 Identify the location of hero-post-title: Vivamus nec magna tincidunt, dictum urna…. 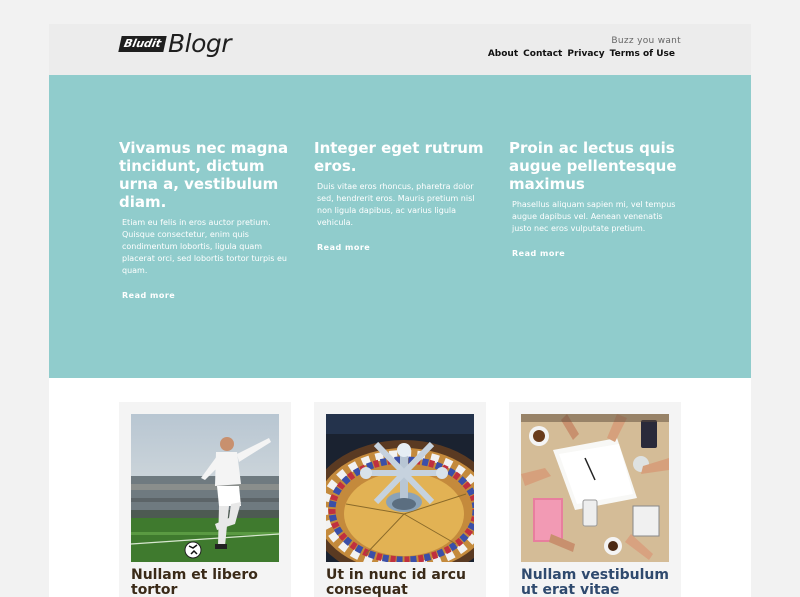
(204, 175).